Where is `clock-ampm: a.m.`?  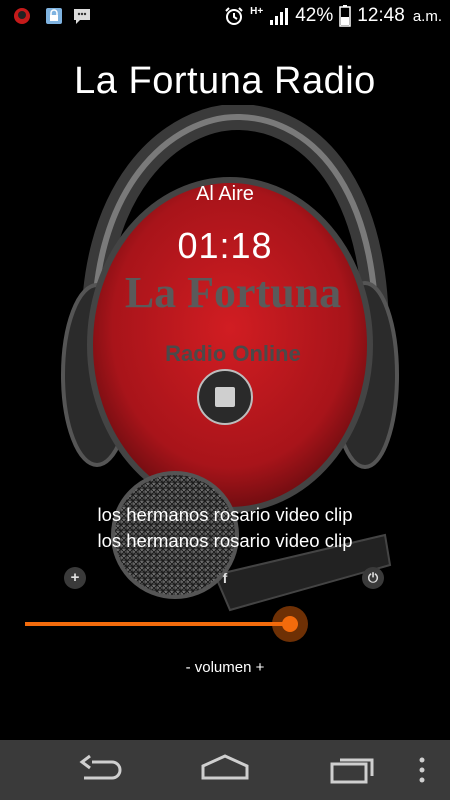 clock-ampm: a.m. is located at coordinates (427, 16).